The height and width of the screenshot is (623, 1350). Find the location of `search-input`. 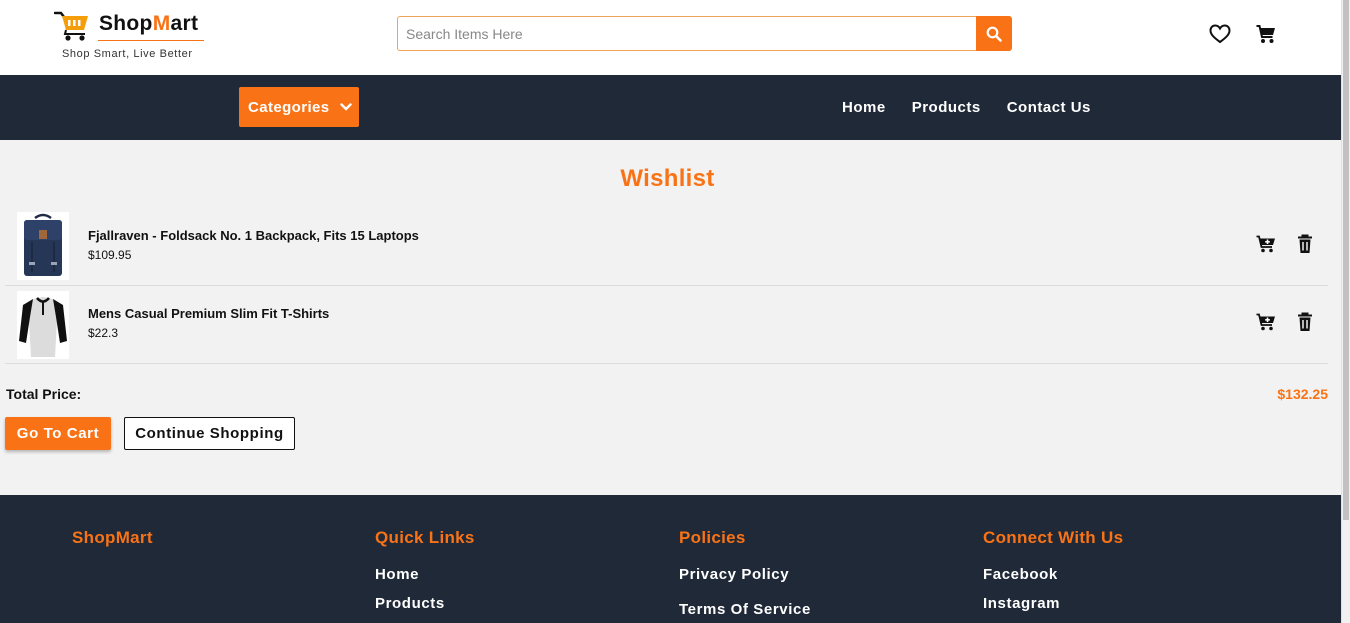

search-input is located at coordinates (686, 33).